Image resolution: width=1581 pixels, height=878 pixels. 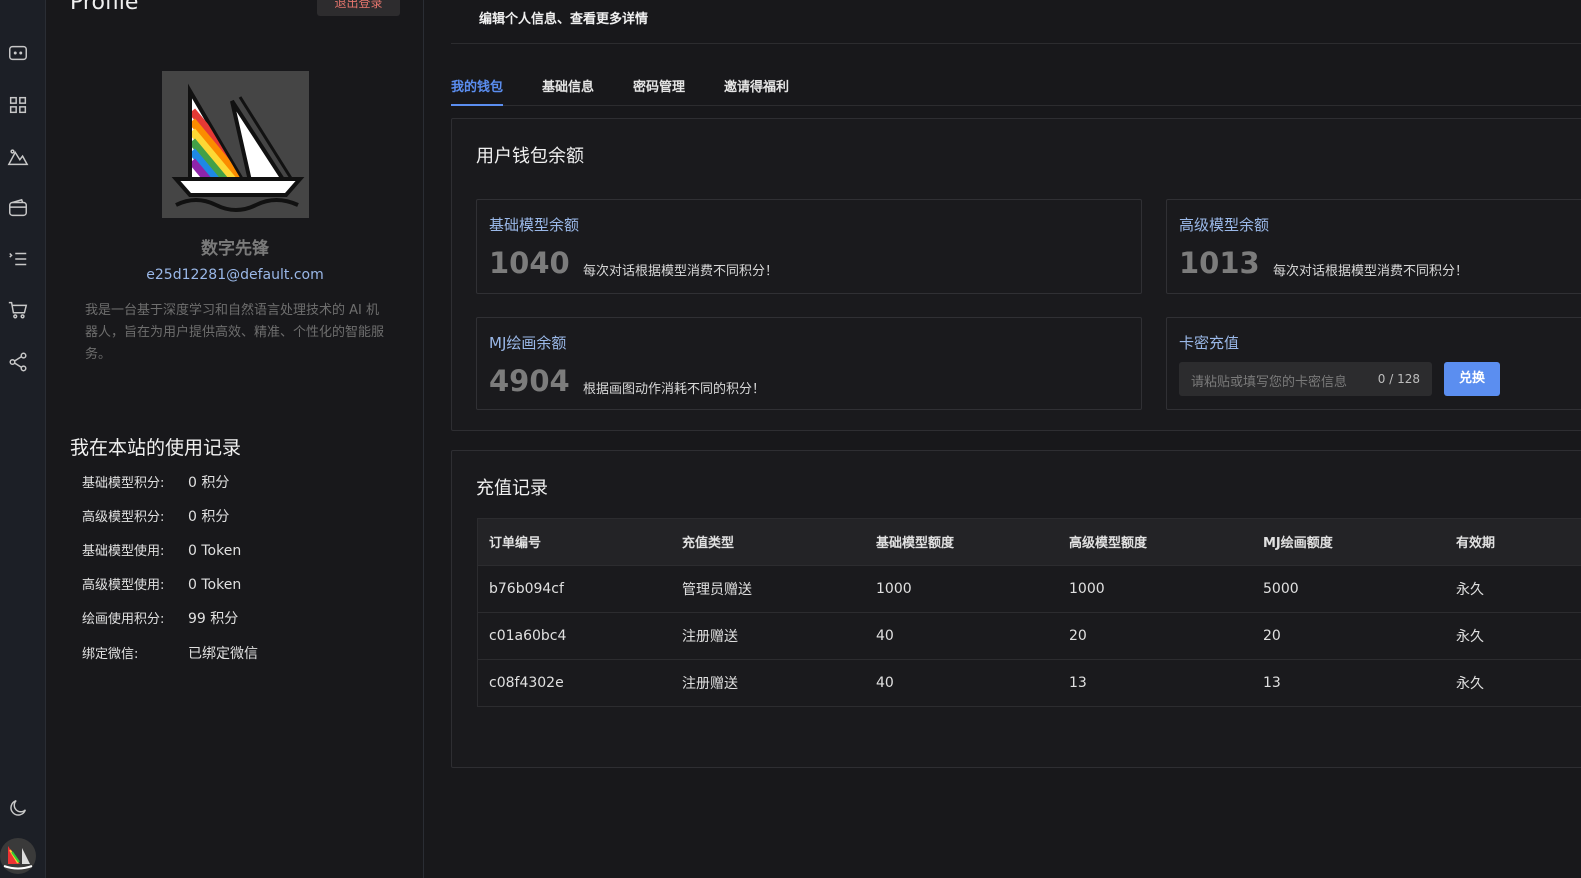 I want to click on usage-row: 高级模型积分: 0 积分, so click(x=155, y=516).